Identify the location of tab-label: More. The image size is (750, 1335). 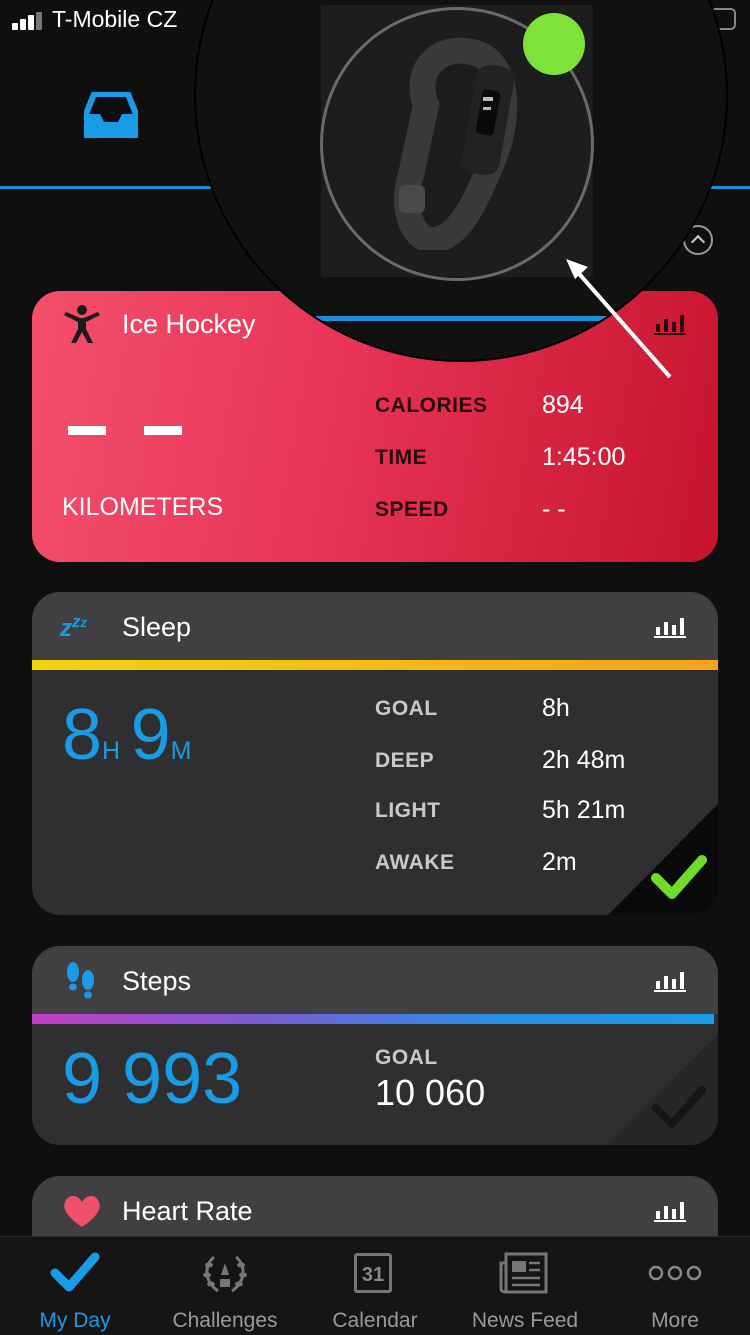
(675, 1320).